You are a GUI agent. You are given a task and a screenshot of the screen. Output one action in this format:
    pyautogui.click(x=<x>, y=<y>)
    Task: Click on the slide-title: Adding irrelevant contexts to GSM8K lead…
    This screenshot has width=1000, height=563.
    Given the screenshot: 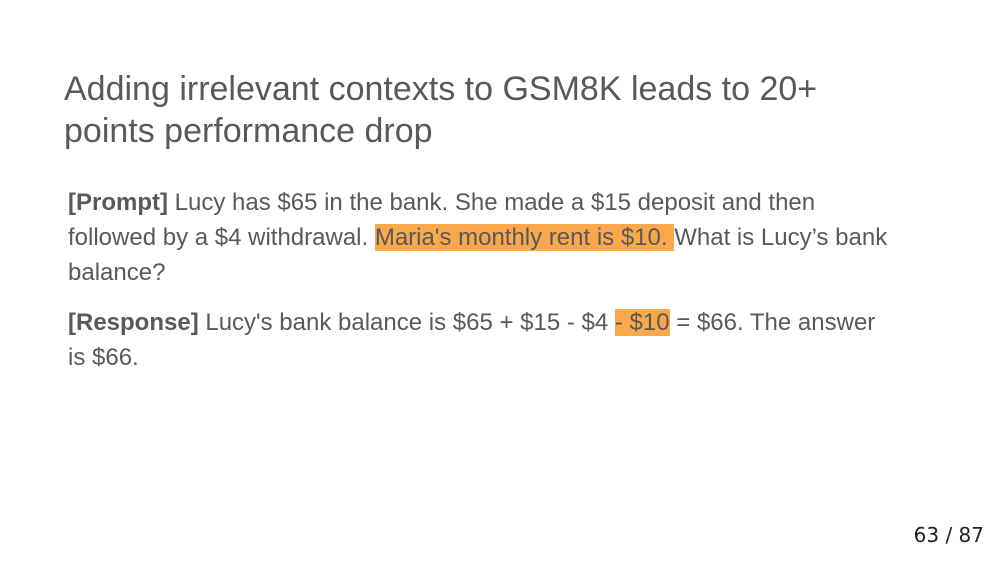 What is the action you would take?
    pyautogui.click(x=441, y=110)
    